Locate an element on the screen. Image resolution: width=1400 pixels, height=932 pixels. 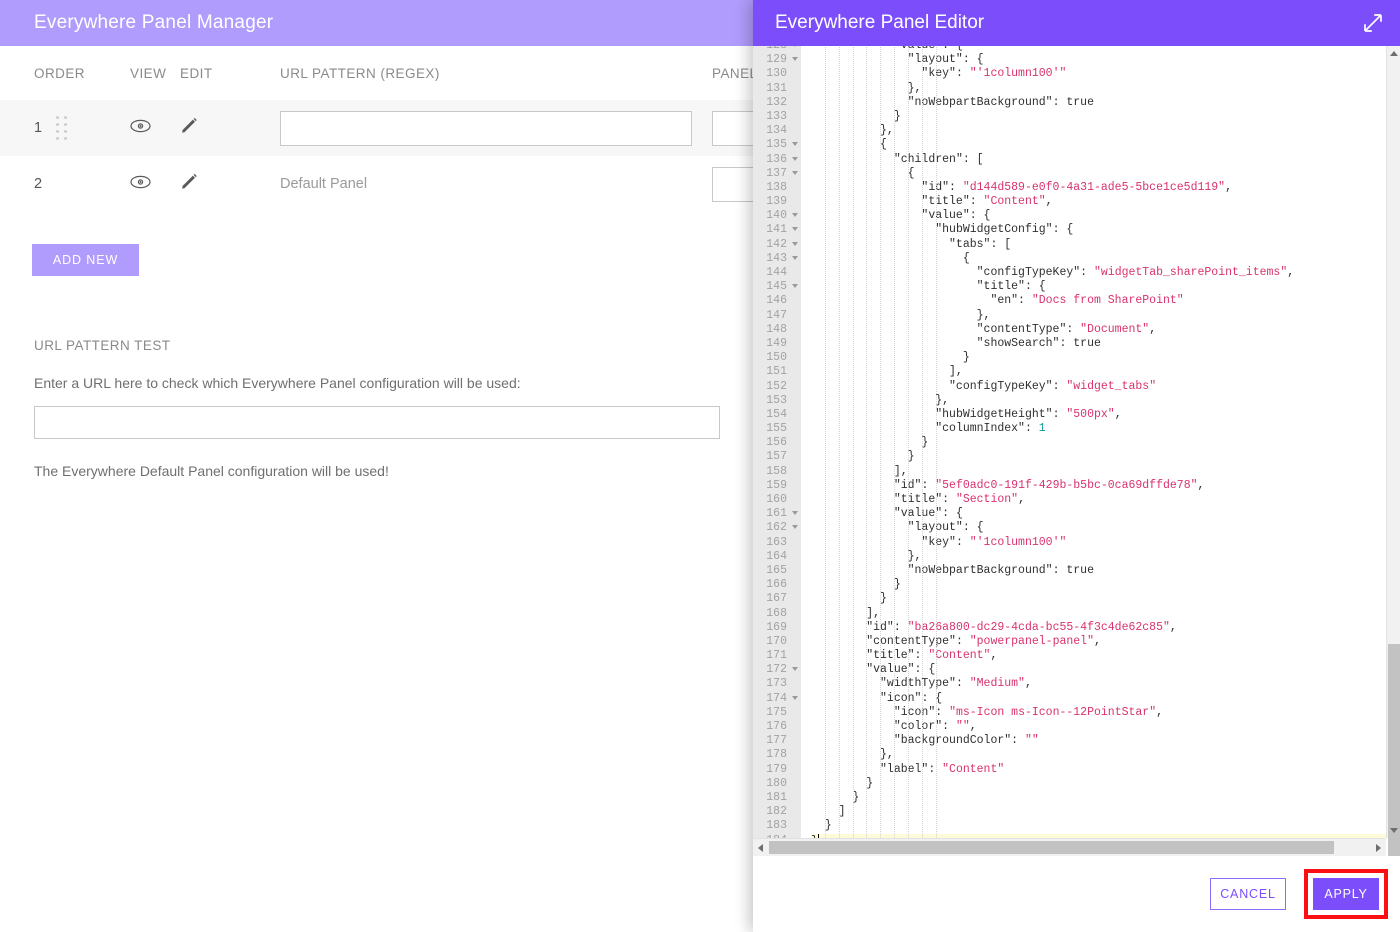
url-pattern-test-input is located at coordinates (377, 422).